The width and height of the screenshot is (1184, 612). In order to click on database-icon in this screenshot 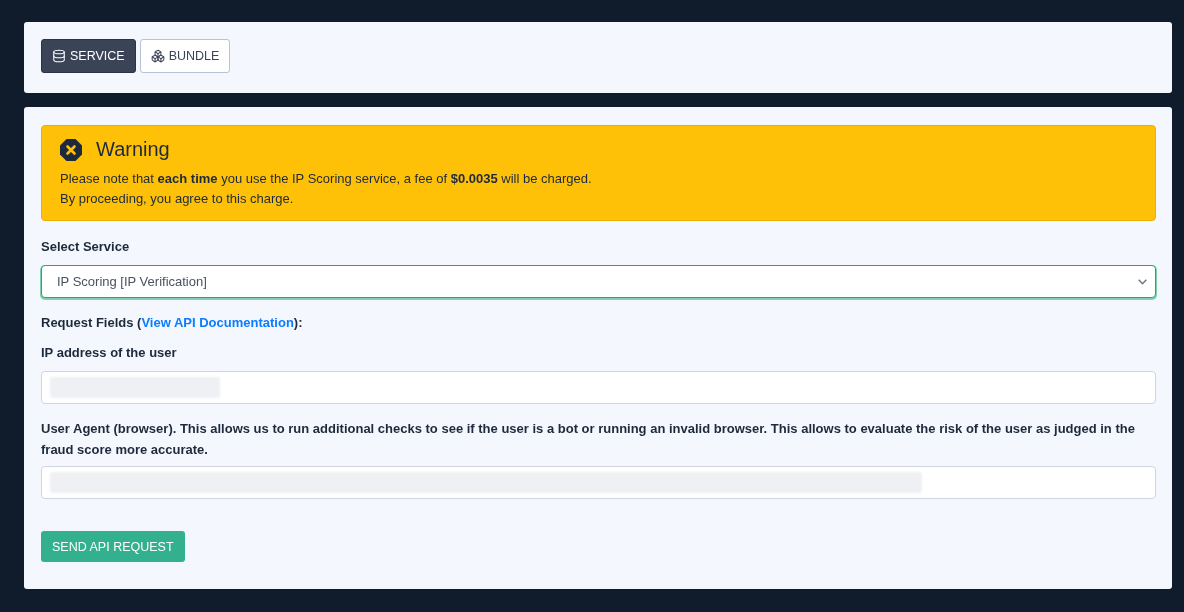, I will do `click(59, 56)`.